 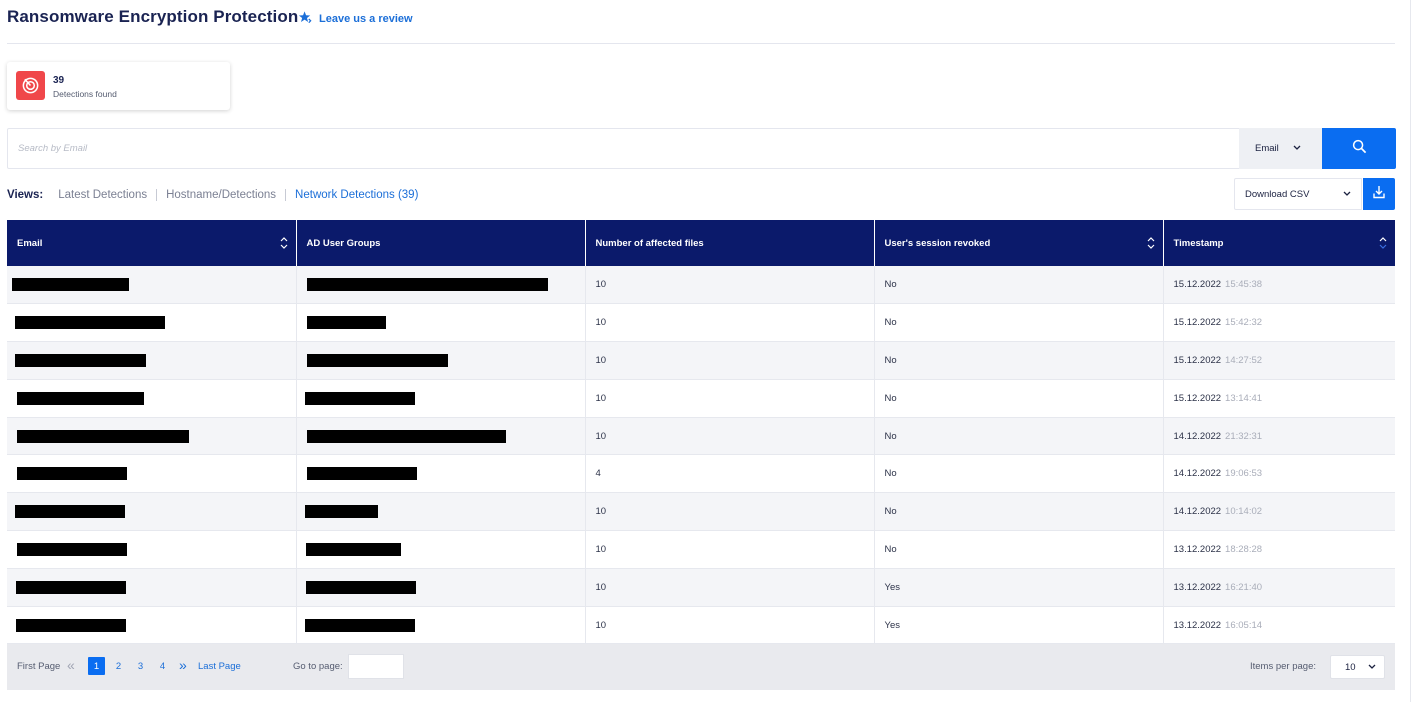 What do you see at coordinates (1279, 323) in the screenshot?
I see `cell-timestamp: 15.12.2022 15:42:32` at bounding box center [1279, 323].